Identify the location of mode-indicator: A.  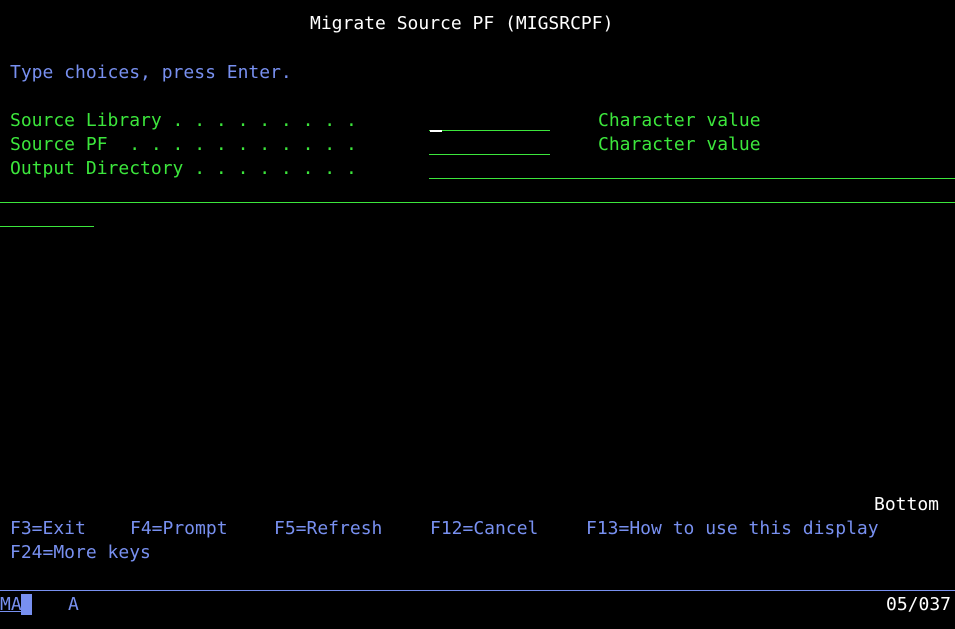
(73, 604).